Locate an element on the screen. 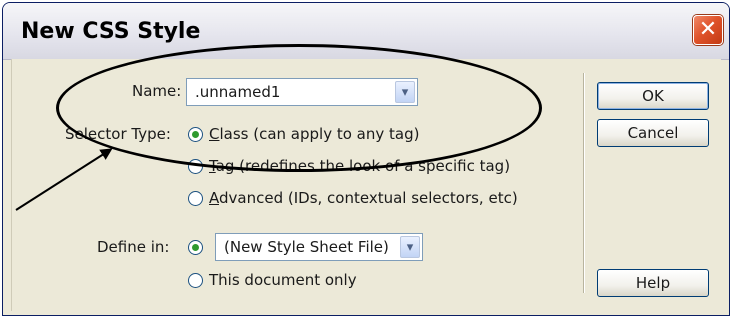  define-in-combobox: (New Style Sheet File) ▾ is located at coordinates (319, 247).